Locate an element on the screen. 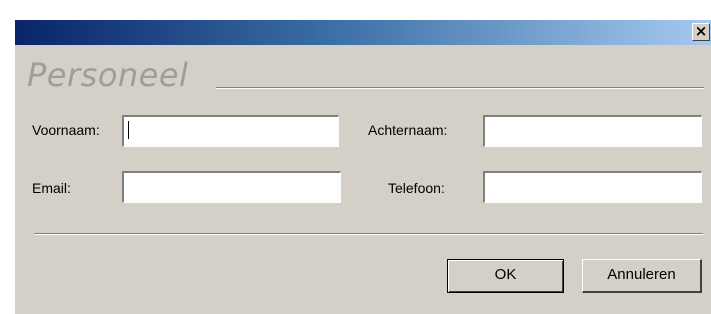 The height and width of the screenshot is (314, 711). email-field is located at coordinates (231, 187).